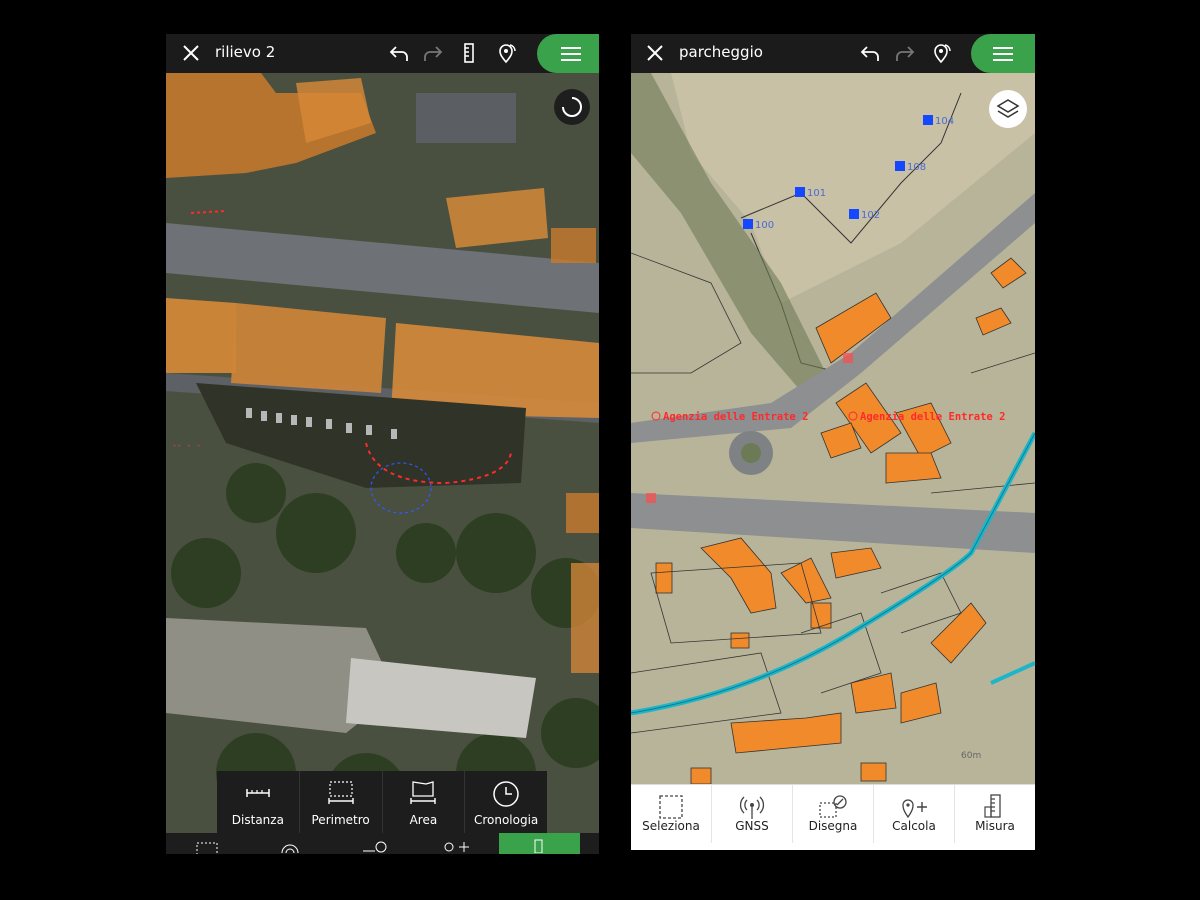 The height and width of the screenshot is (900, 1200). I want to click on measure-tools-panel: Distanza Perimetro Area Cronologia, so click(382, 802).